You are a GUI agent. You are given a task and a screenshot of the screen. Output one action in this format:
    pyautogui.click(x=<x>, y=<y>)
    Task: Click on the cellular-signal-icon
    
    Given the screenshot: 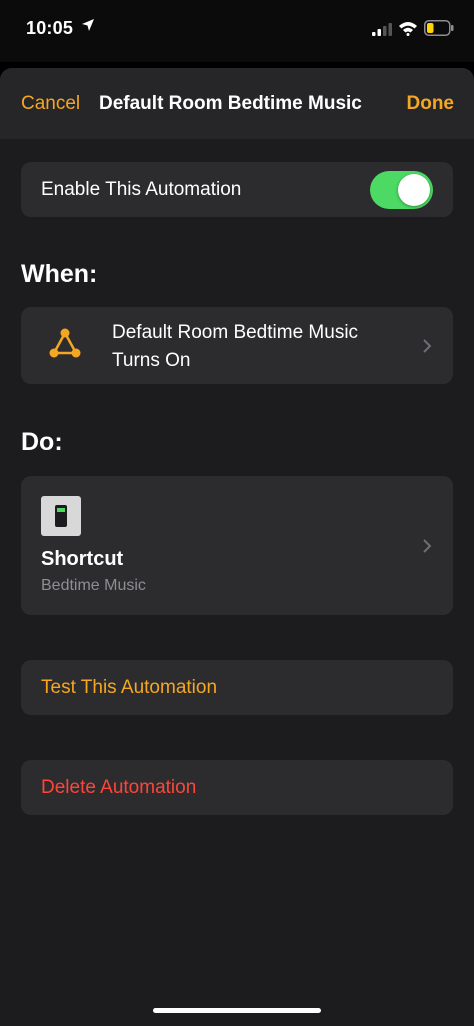 What is the action you would take?
    pyautogui.click(x=382, y=29)
    